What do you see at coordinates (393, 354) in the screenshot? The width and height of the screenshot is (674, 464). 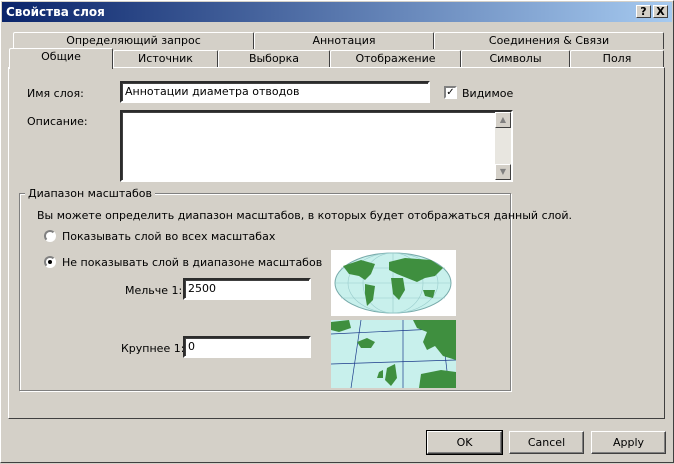 I see `zoomed-map-icon` at bounding box center [393, 354].